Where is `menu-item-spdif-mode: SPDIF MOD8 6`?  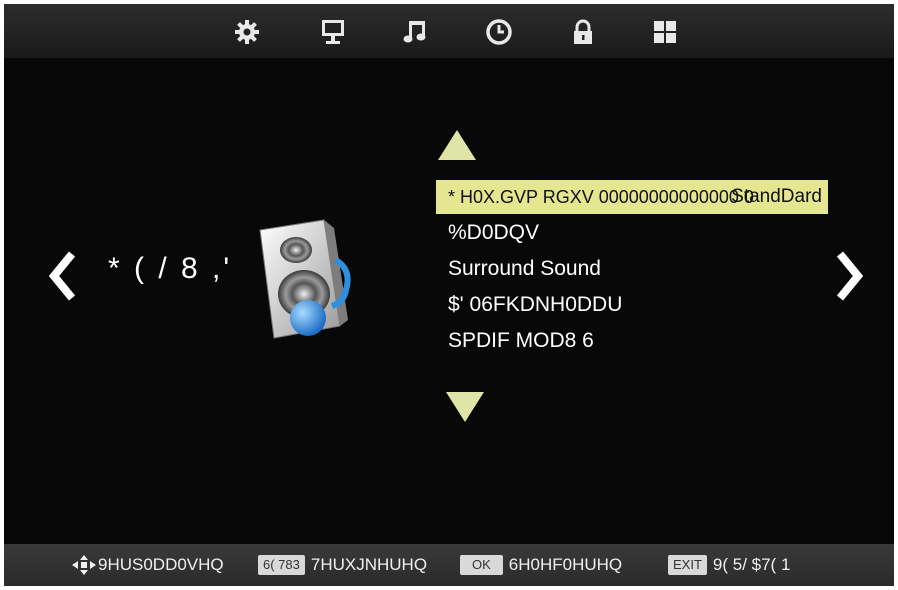
menu-item-spdif-mode: SPDIF MOD8 6 is located at coordinates (632, 341).